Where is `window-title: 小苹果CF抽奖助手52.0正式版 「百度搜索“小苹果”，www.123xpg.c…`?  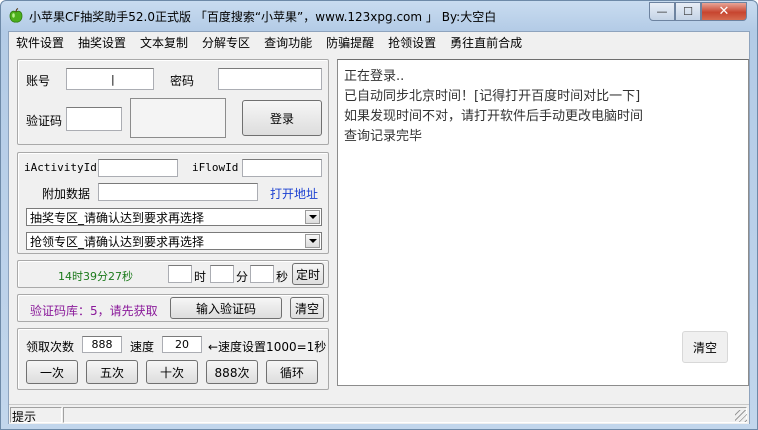
window-title: 小苹果CF抽奖助手52.0正式版 「百度搜索“小苹果”，www.123xpg.c… is located at coordinates (263, 17).